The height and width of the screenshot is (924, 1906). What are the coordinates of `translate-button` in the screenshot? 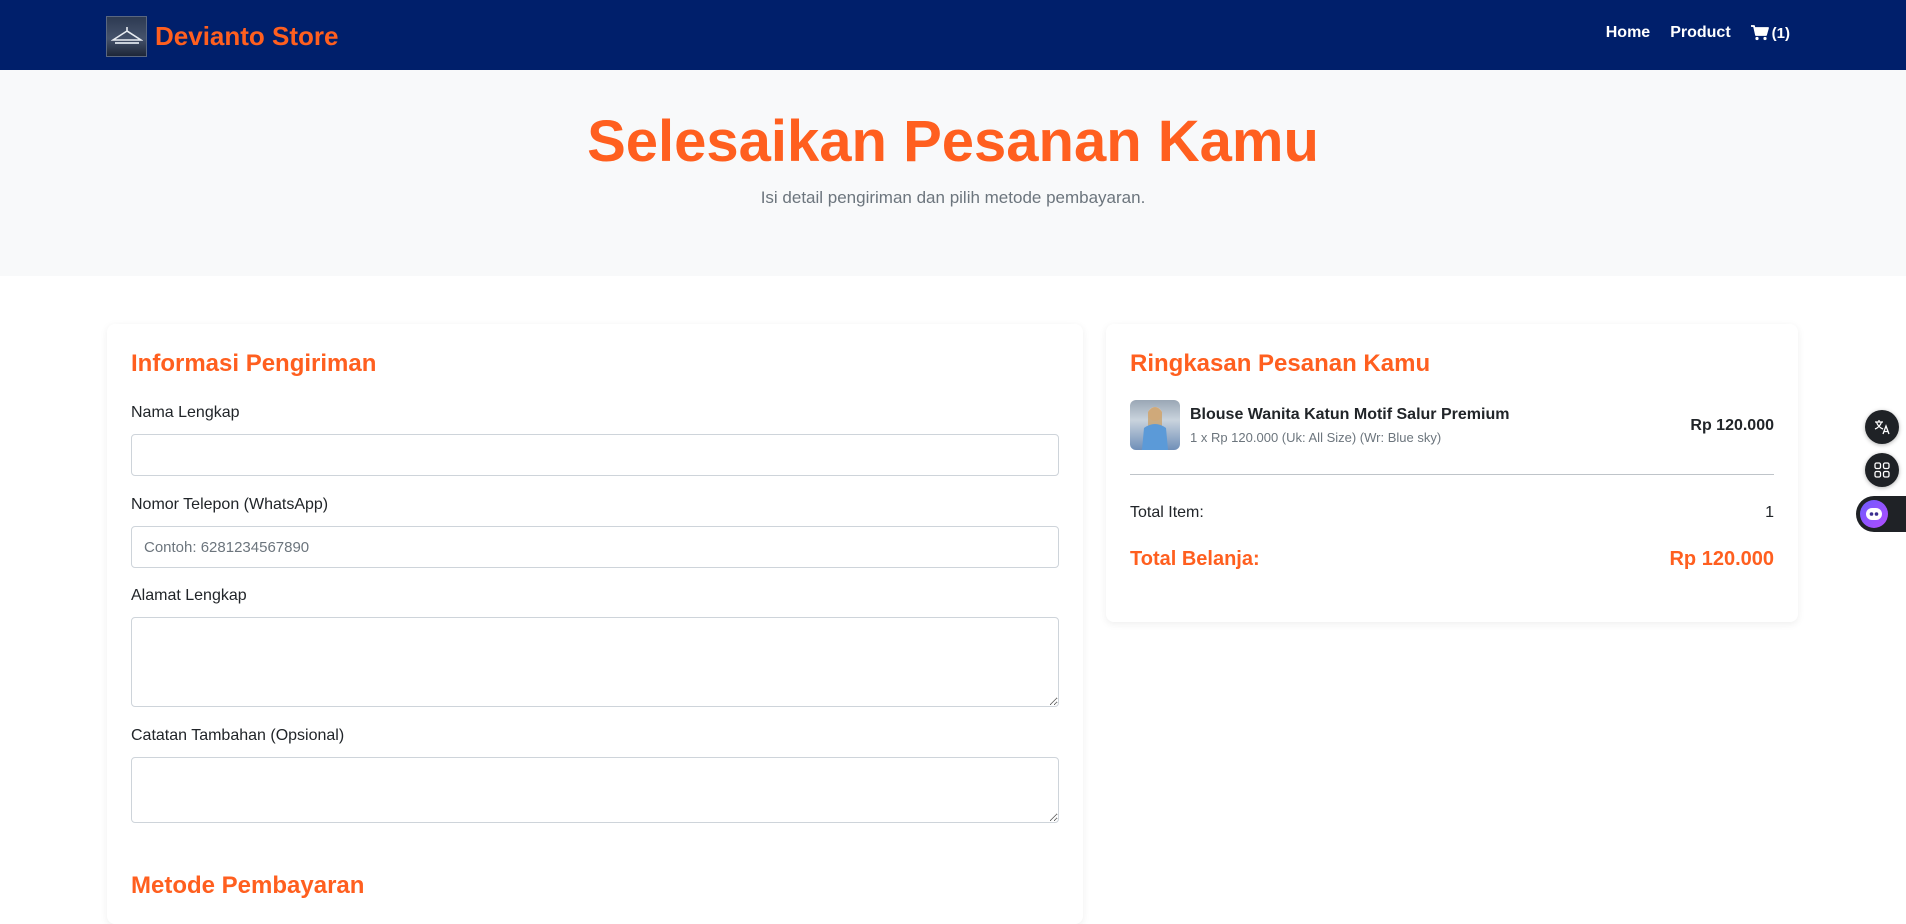 It's located at (1882, 427).